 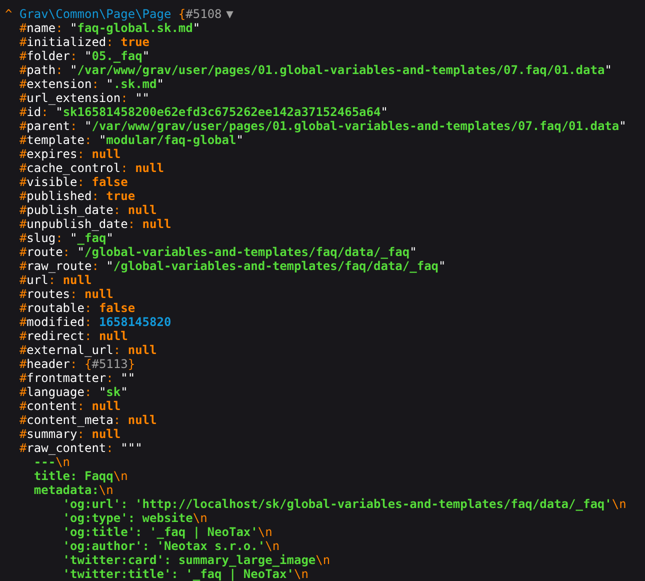 I want to click on property-line: #header: {#5113}, so click(x=77, y=364).